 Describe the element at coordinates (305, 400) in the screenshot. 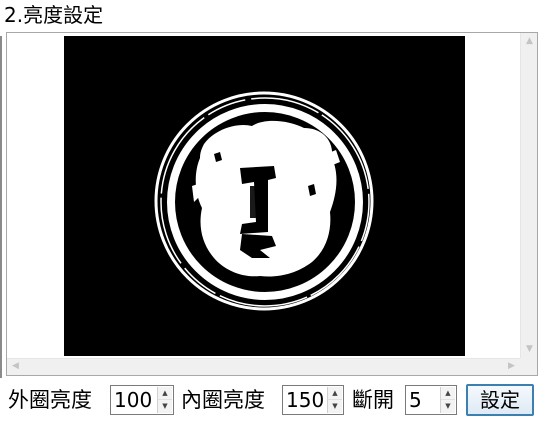

I see `inner-brightness-value: 150` at that location.